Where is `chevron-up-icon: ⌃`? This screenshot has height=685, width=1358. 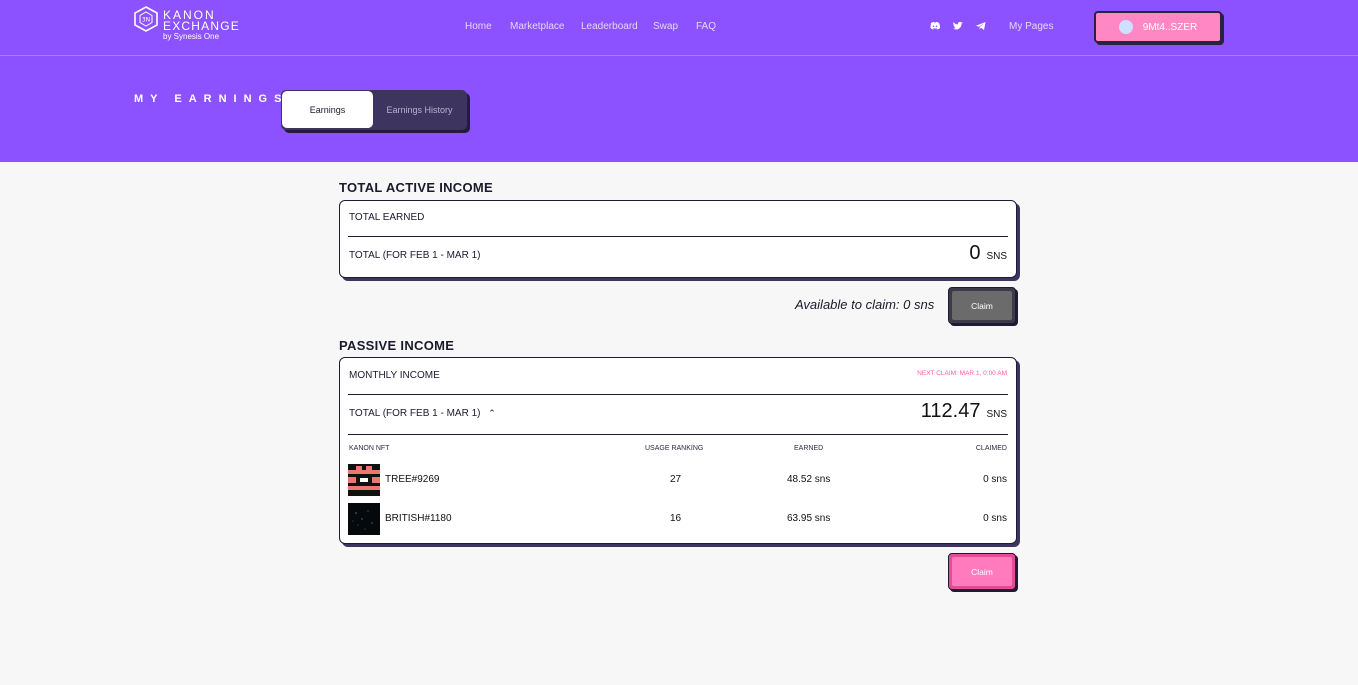
chevron-up-icon: ⌃ is located at coordinates (492, 413).